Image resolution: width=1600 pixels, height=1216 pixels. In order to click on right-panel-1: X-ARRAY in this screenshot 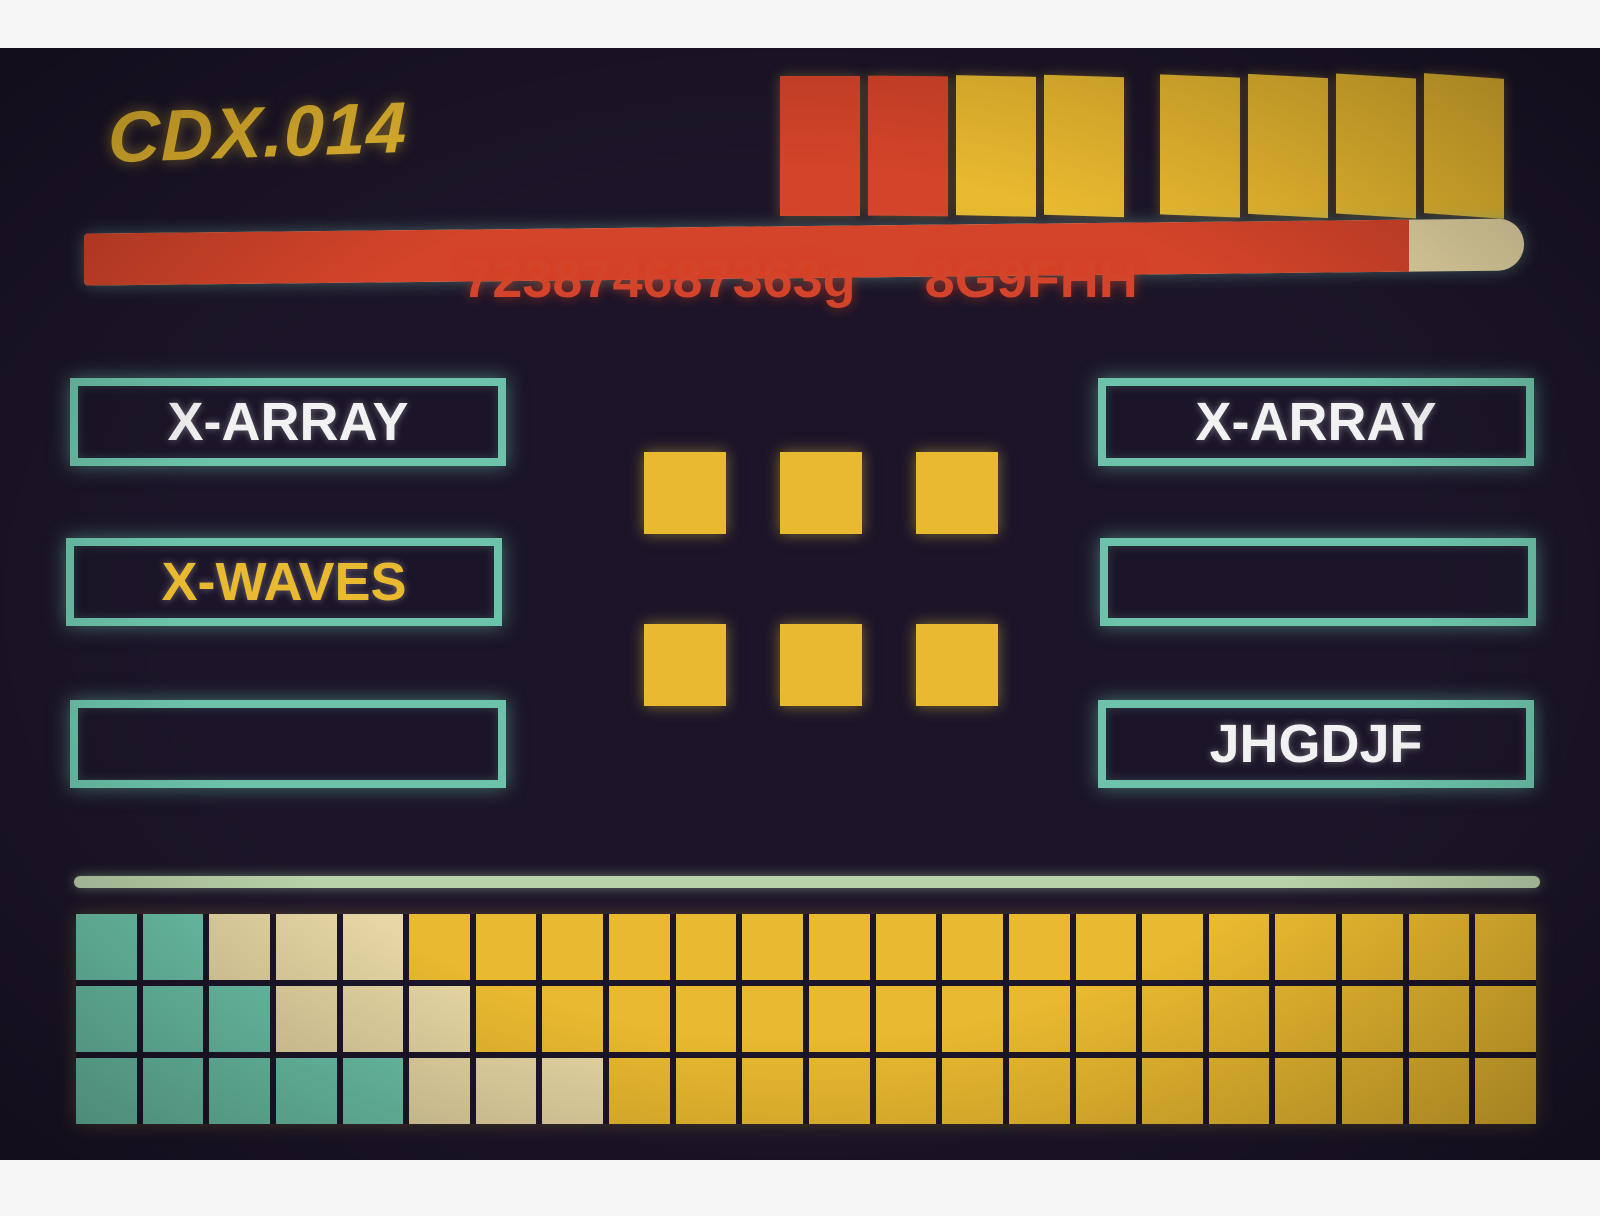, I will do `click(1316, 422)`.